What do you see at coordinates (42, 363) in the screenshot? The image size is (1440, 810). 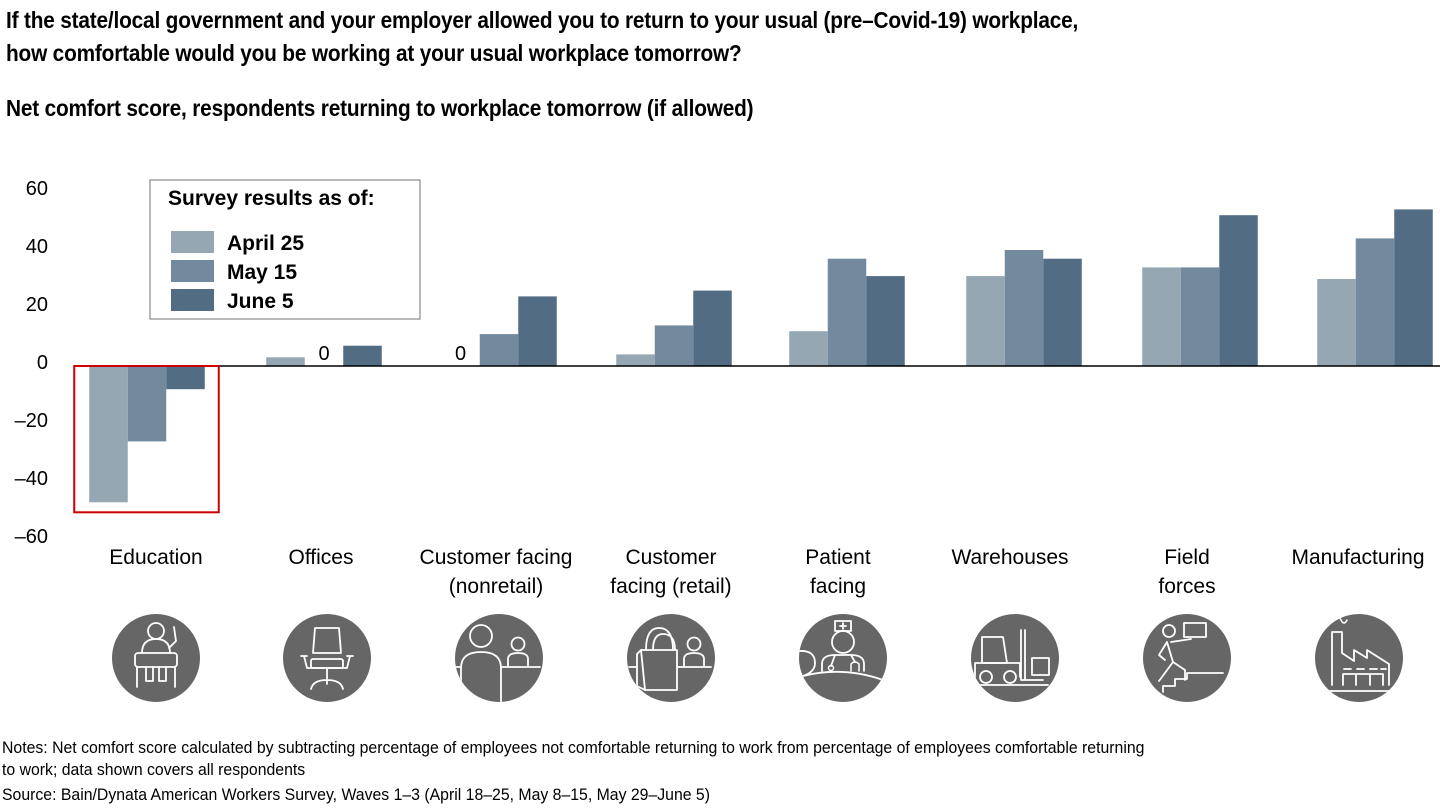 I see `y-tick-label: 0` at bounding box center [42, 363].